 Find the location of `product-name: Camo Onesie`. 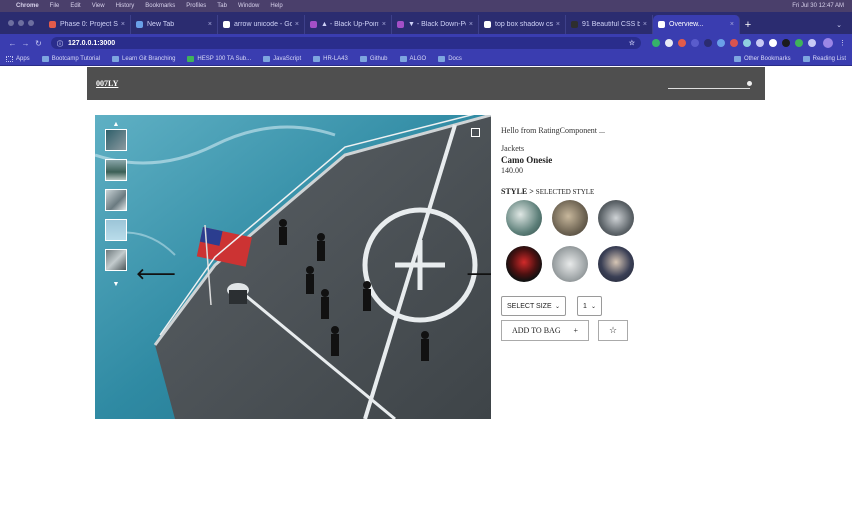

product-name: Camo Onesie is located at coordinates (527, 160).